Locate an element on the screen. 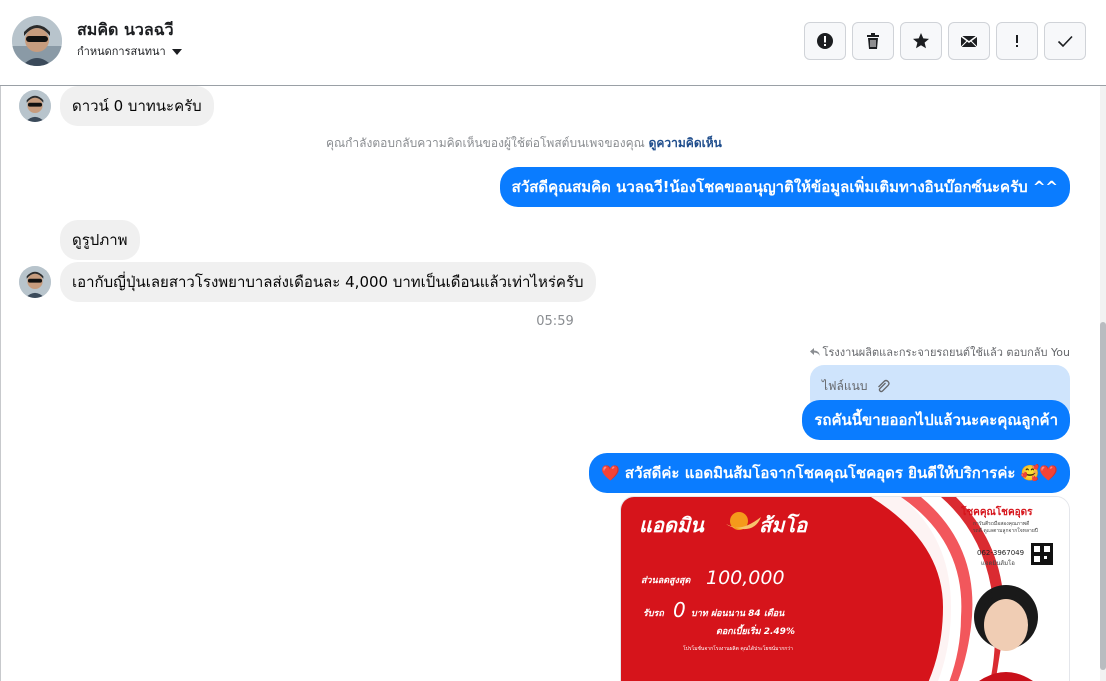 The image size is (1106, 681). paperclip-icon is located at coordinates (884, 385).